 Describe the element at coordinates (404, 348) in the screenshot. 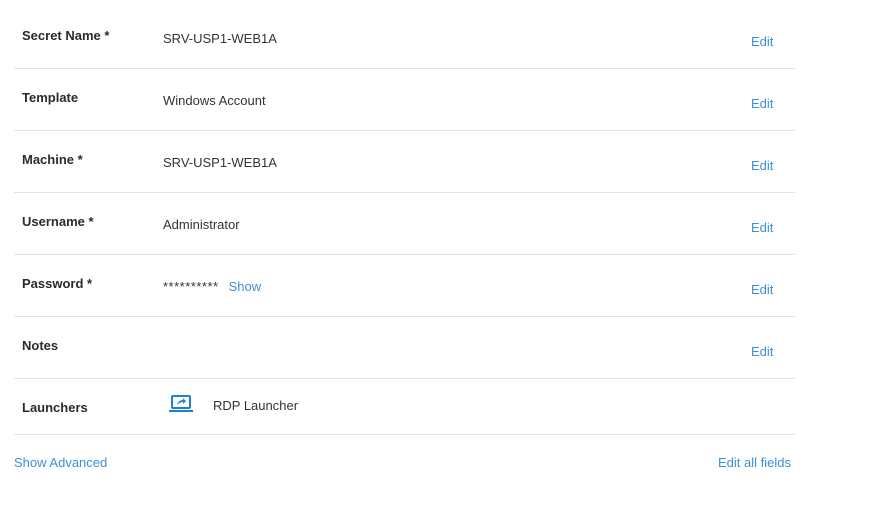

I see `field-row-notes: Notes Edit` at that location.